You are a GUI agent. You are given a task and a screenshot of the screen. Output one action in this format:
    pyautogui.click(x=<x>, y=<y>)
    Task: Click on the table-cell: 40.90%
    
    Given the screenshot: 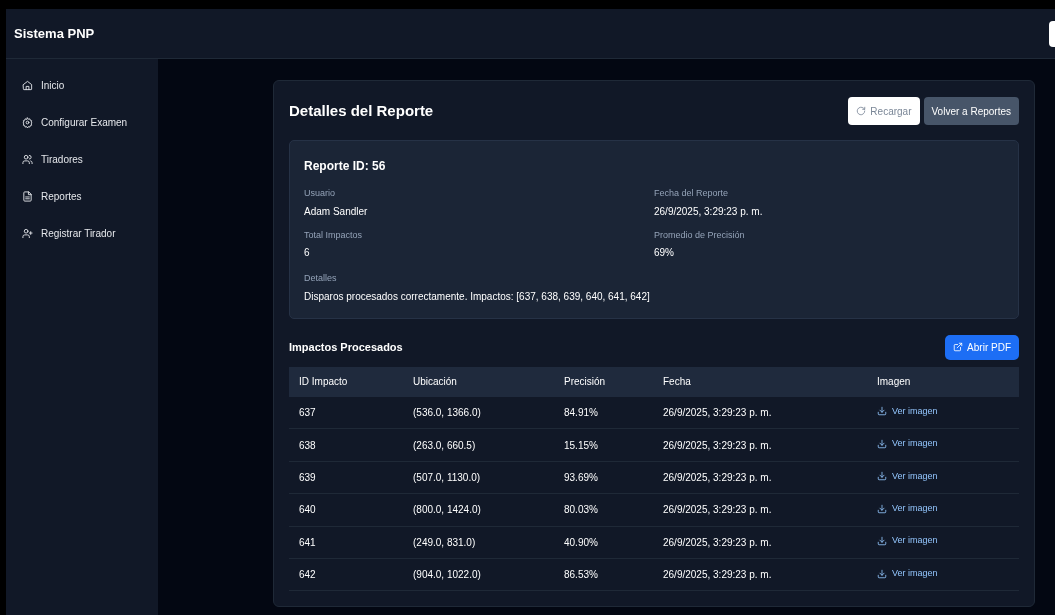 What is the action you would take?
    pyautogui.click(x=581, y=542)
    